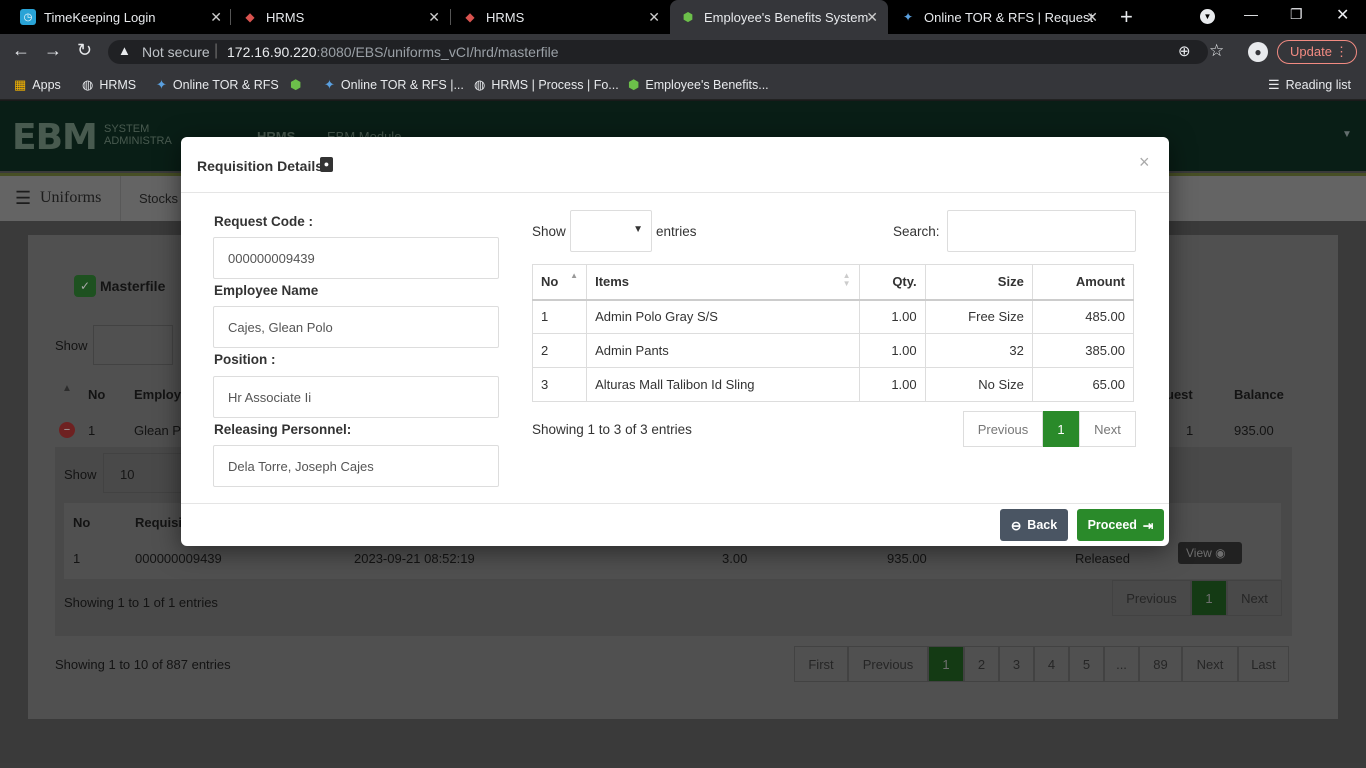 The image size is (1366, 768). Describe the element at coordinates (1120, 525) in the screenshot. I see `proceed-button: Proceed ⇥` at that location.